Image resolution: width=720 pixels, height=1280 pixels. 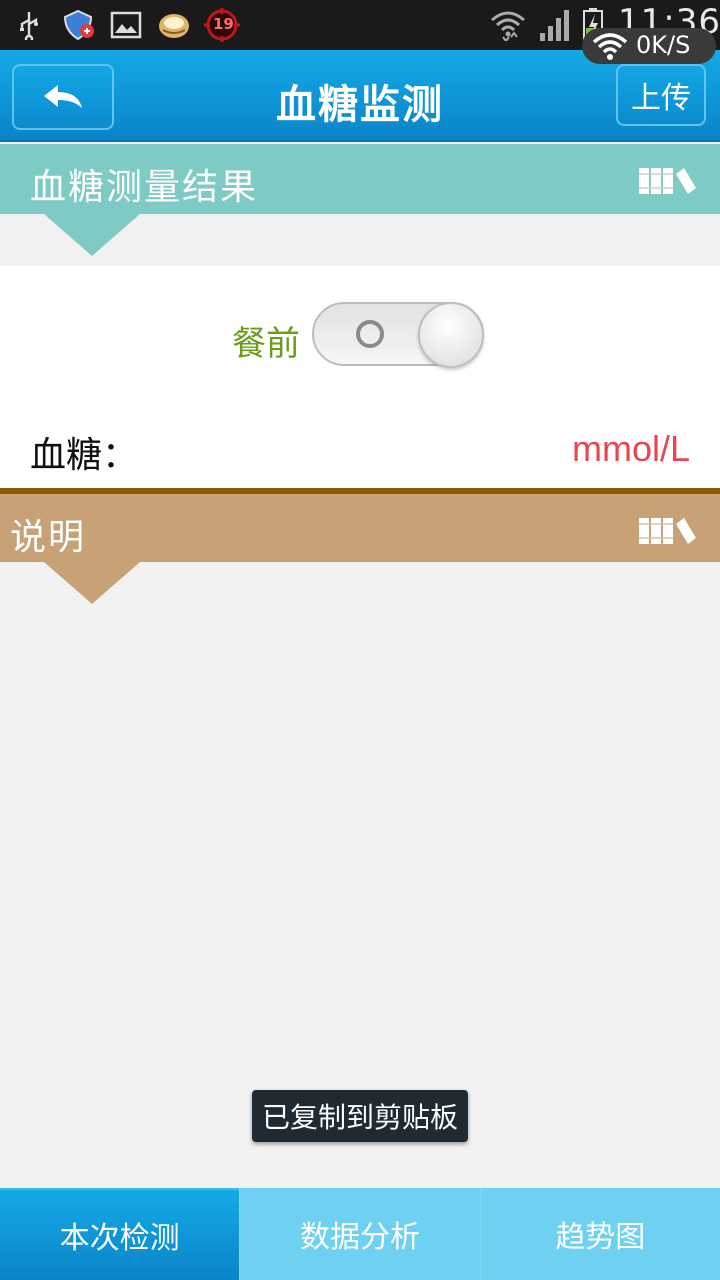 I want to click on before-meal-label: 餐前, so click(x=266, y=344).